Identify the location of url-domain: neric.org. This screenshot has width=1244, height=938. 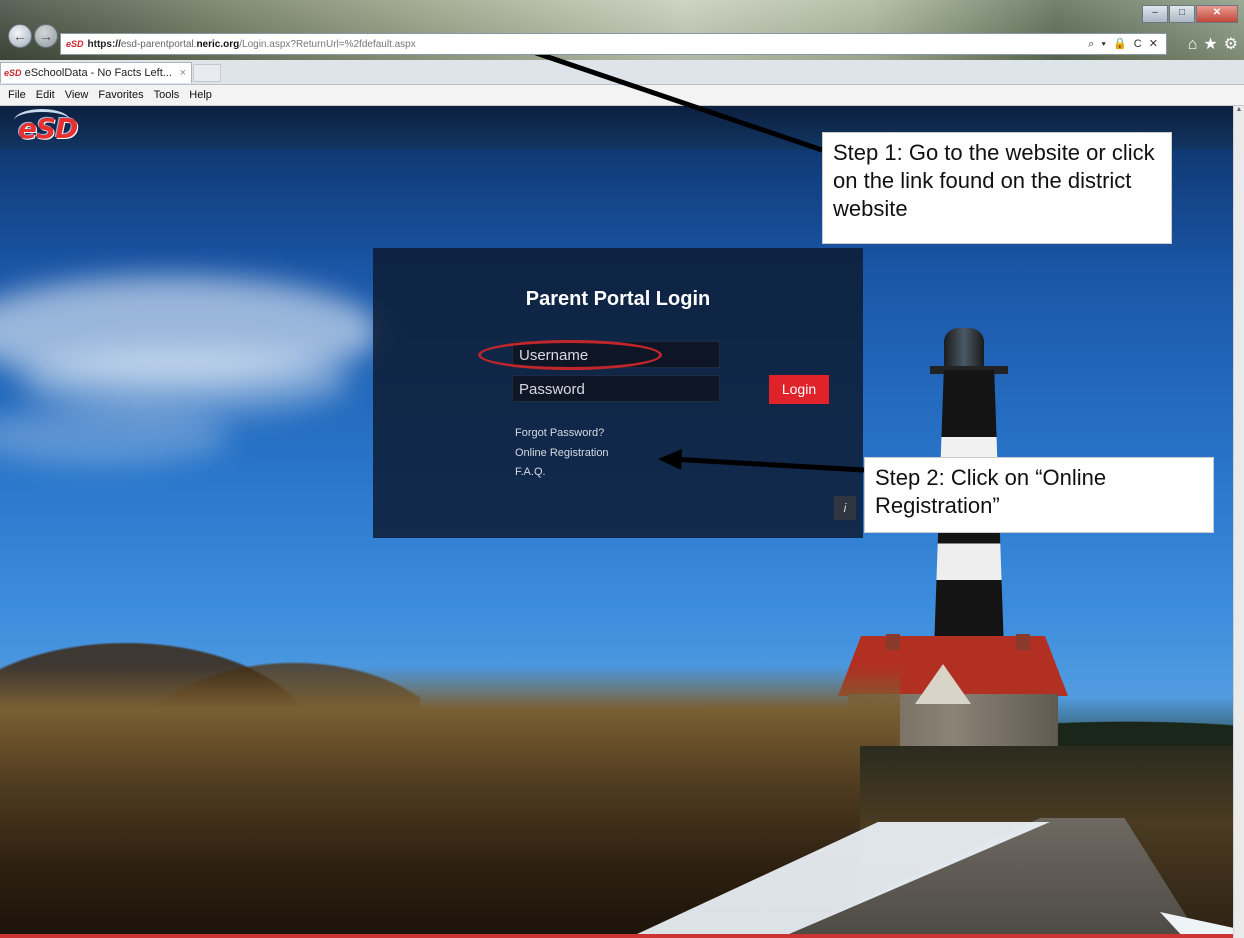
(218, 44).